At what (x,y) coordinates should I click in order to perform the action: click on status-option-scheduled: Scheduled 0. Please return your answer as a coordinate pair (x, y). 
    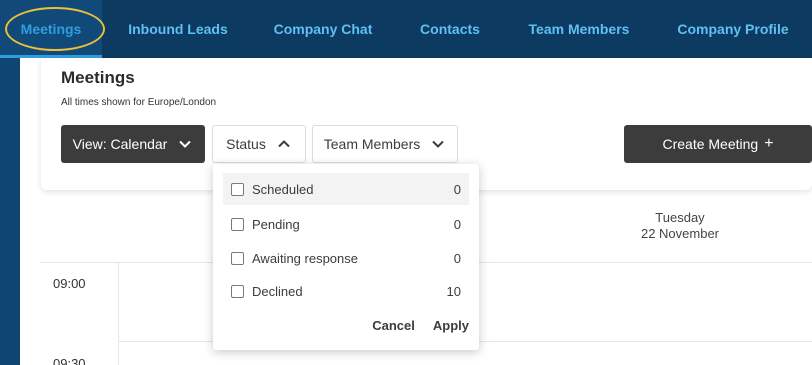
    Looking at the image, I should click on (346, 189).